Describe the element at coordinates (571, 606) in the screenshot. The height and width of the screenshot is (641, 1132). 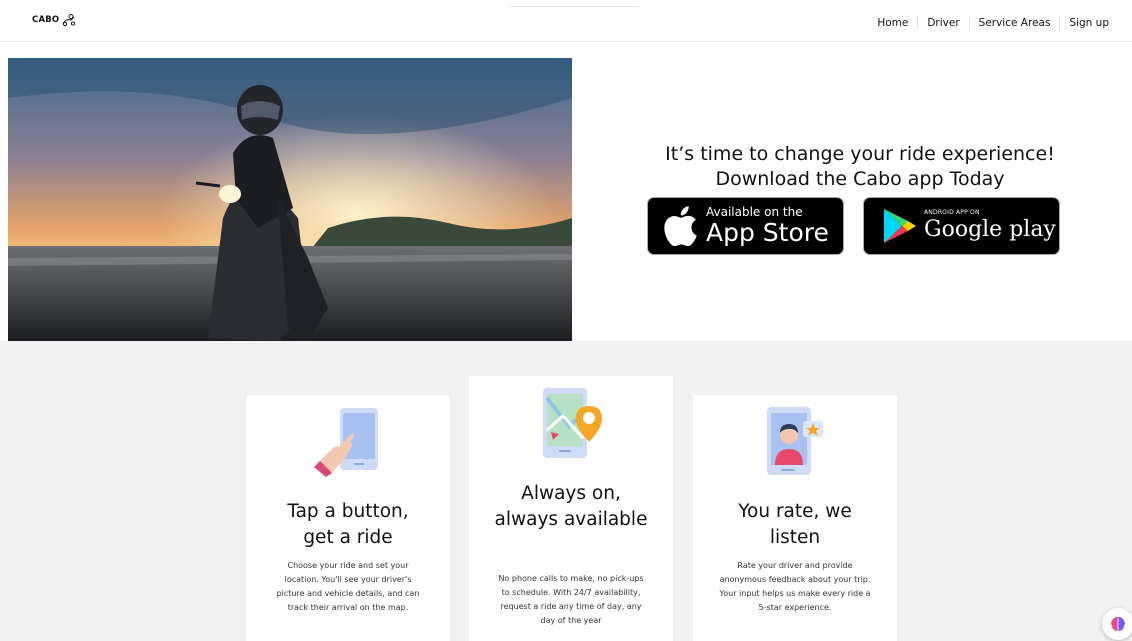
I see `feature-desc-line: request a ride any time of day, any` at that location.